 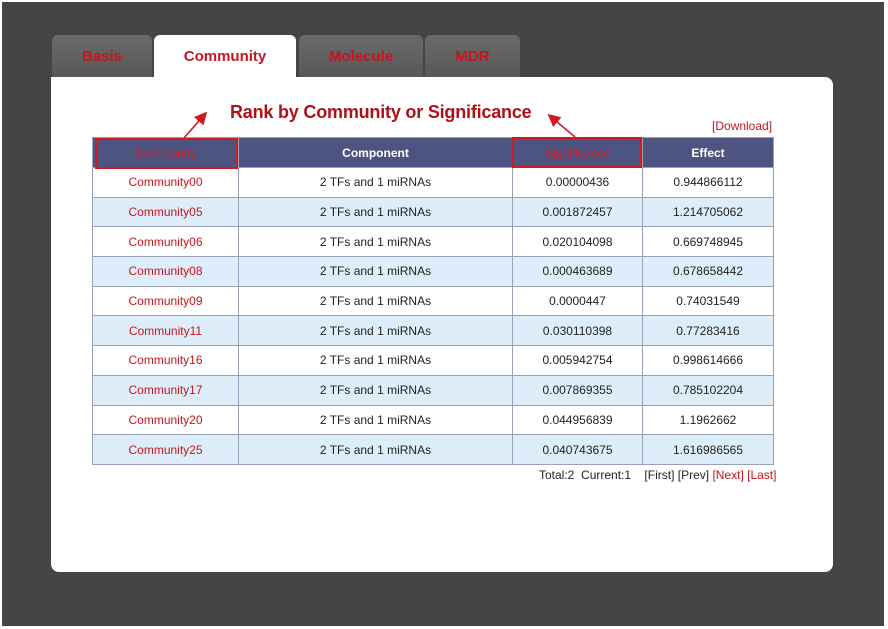 I want to click on pager-last: [Last], so click(x=761, y=475).